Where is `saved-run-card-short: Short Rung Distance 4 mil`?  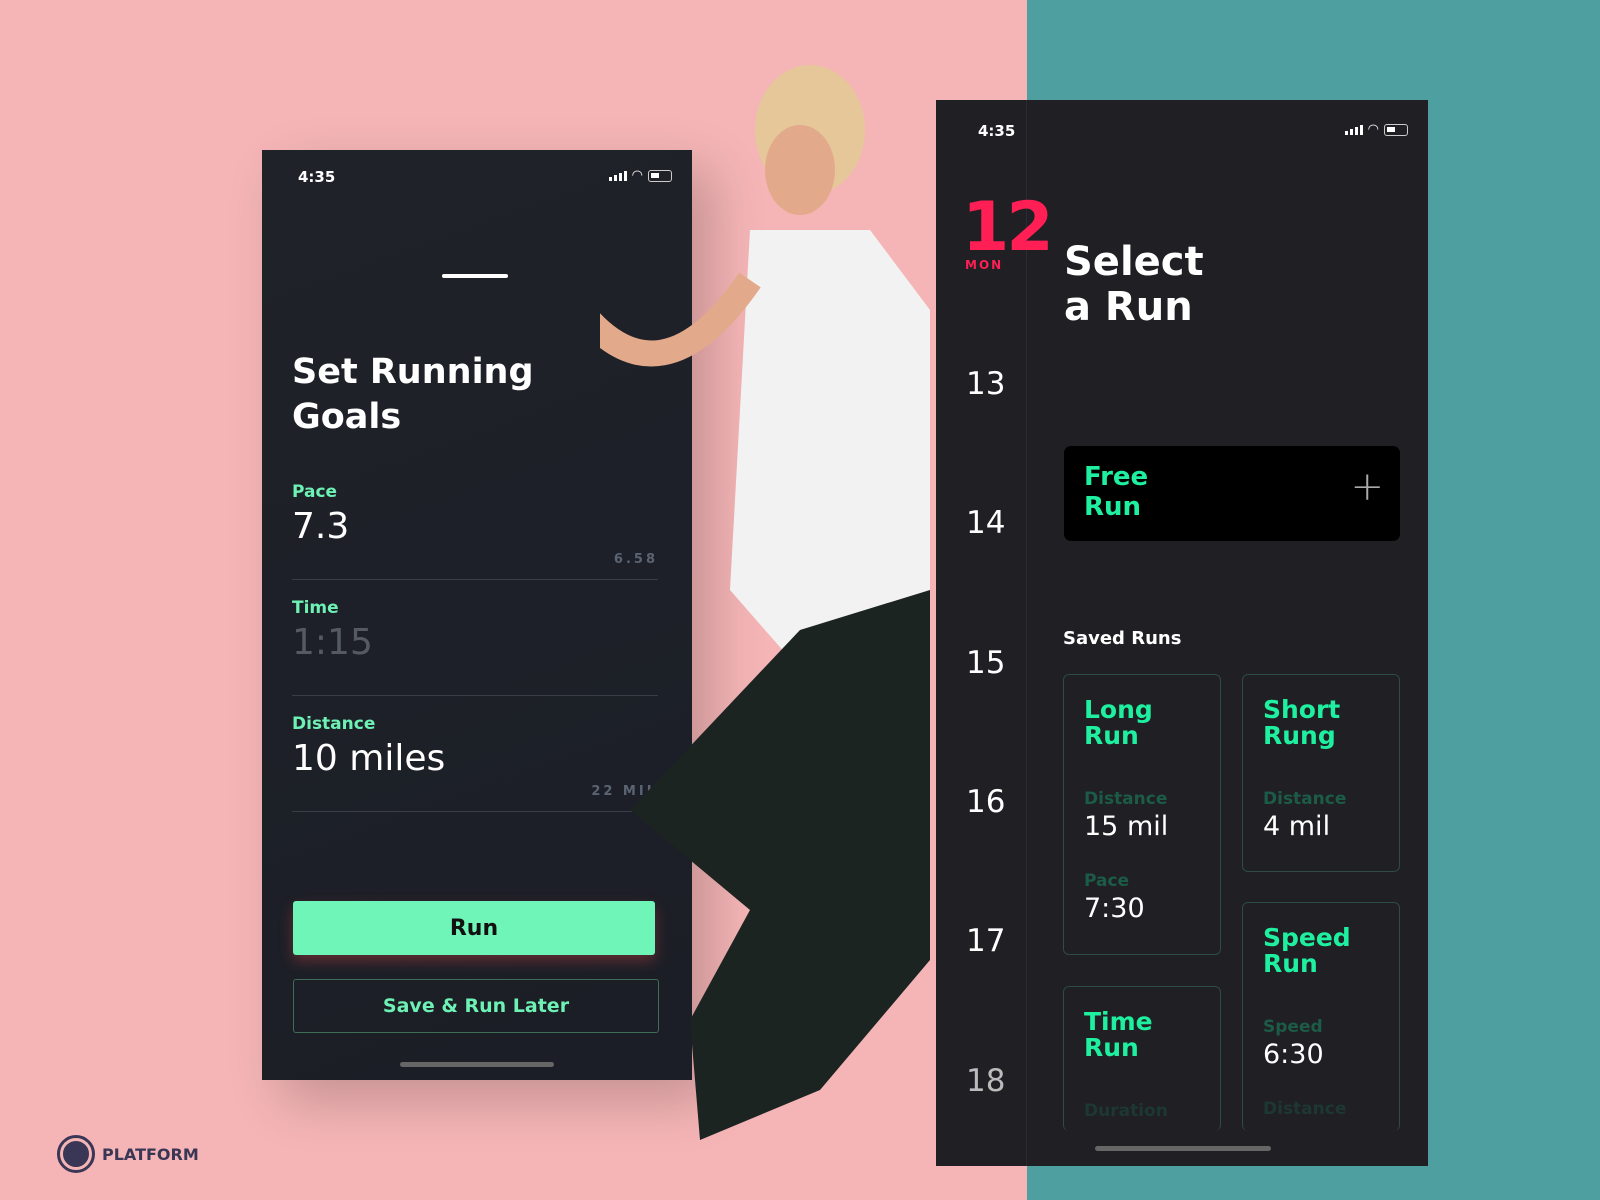 saved-run-card-short: Short Rung Distance 4 mil is located at coordinates (1321, 773).